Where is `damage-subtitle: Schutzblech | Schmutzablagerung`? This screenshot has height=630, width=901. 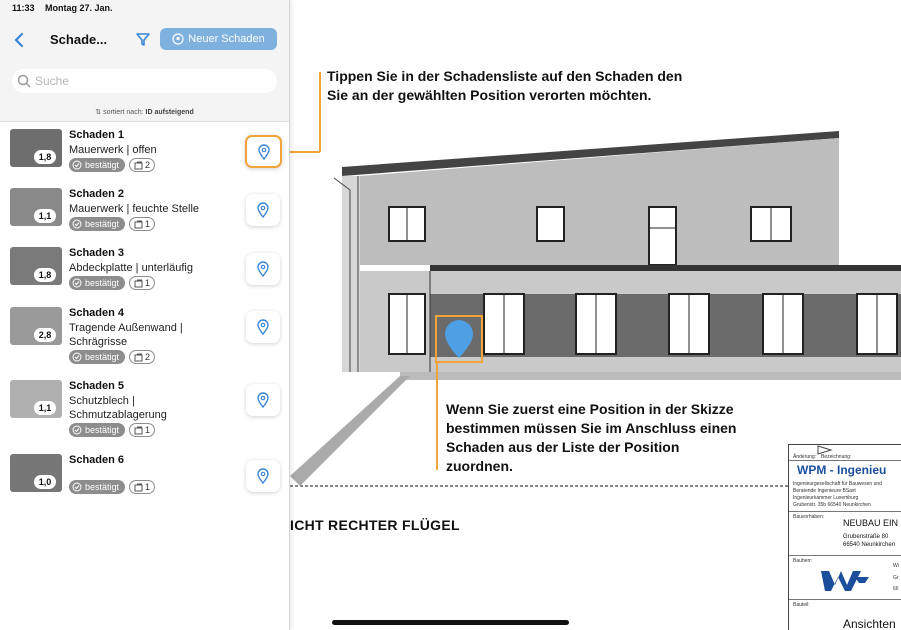 damage-subtitle: Schutzblech | Schmutzablagerung is located at coordinates (118, 408).